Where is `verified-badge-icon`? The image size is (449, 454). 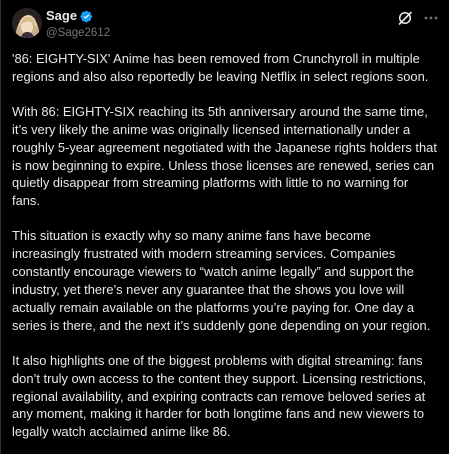
verified-badge-icon is located at coordinates (86, 16).